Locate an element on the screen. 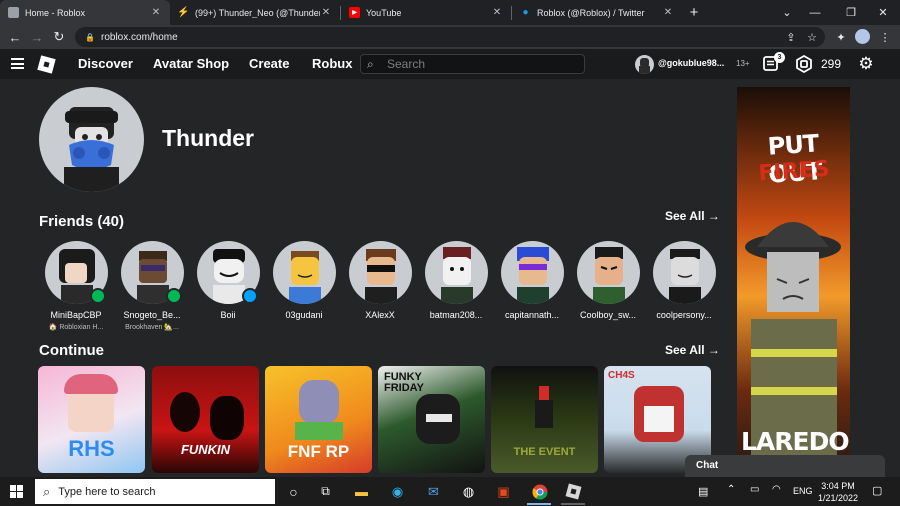  roblox-logo-icon is located at coordinates (46, 64).